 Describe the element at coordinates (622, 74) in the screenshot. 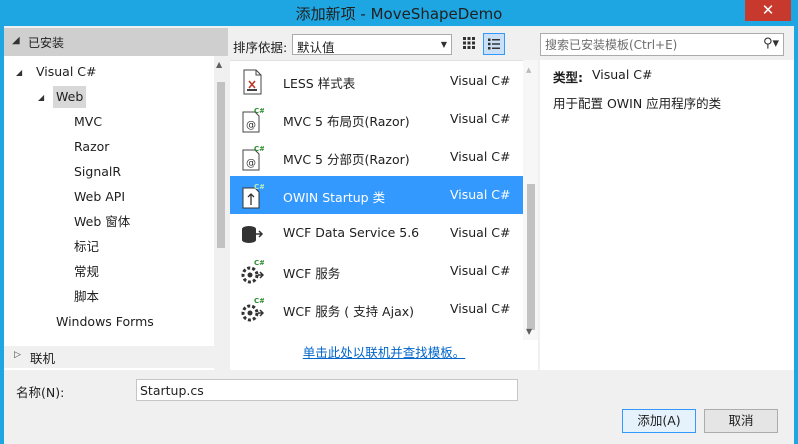

I see `type-value: Visual C#` at that location.